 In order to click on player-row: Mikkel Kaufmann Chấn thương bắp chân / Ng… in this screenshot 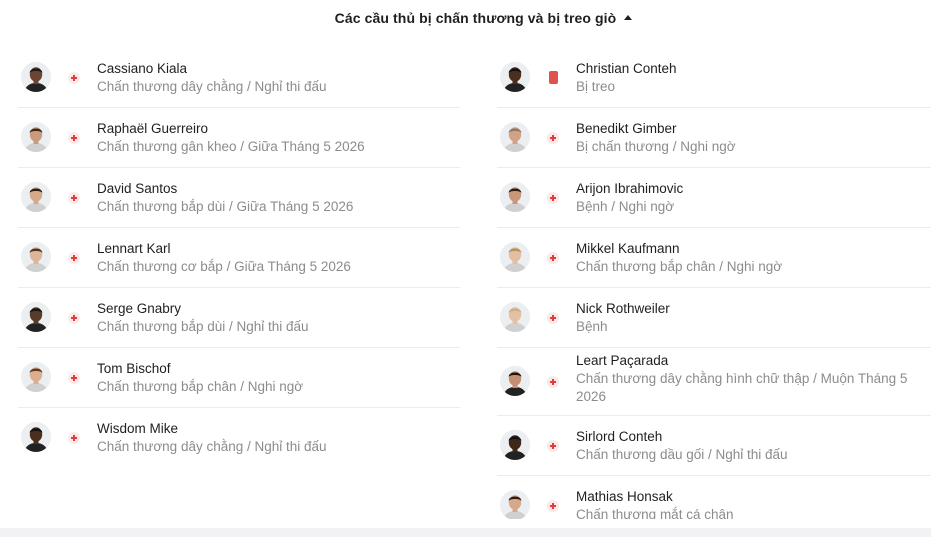, I will do `click(714, 258)`.